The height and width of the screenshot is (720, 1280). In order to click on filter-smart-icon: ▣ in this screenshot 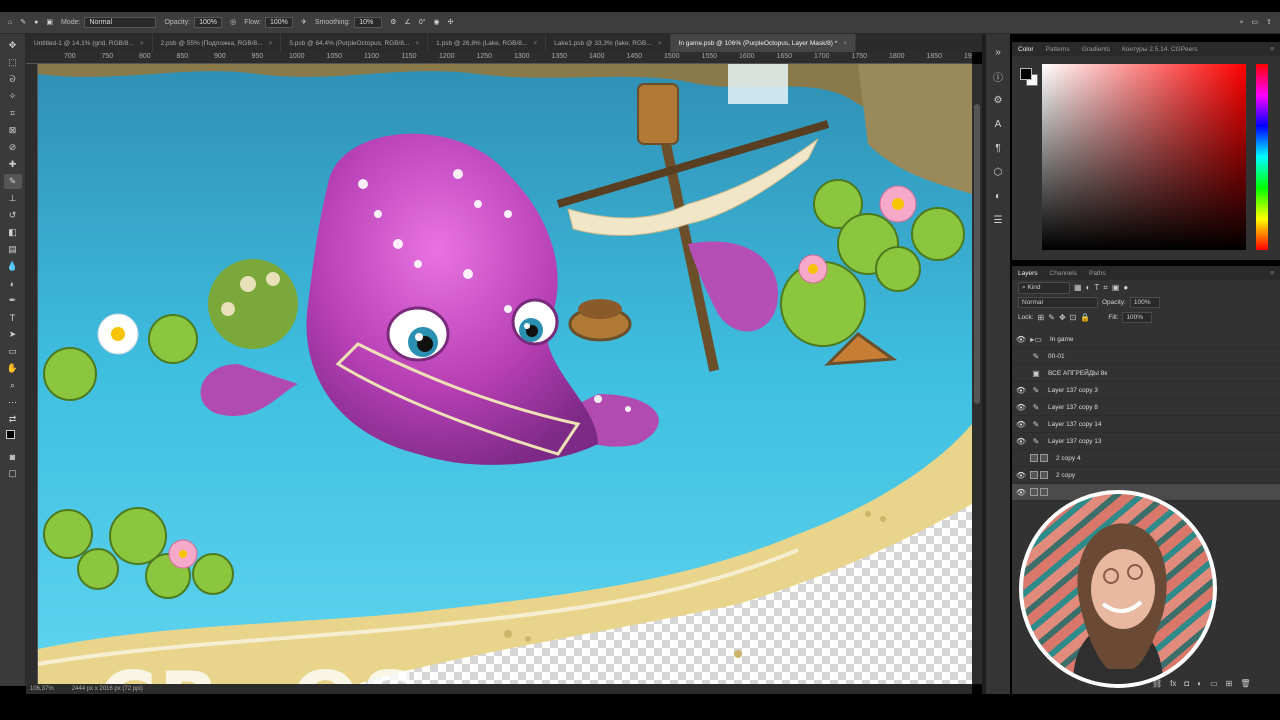, I will do `click(1116, 287)`.